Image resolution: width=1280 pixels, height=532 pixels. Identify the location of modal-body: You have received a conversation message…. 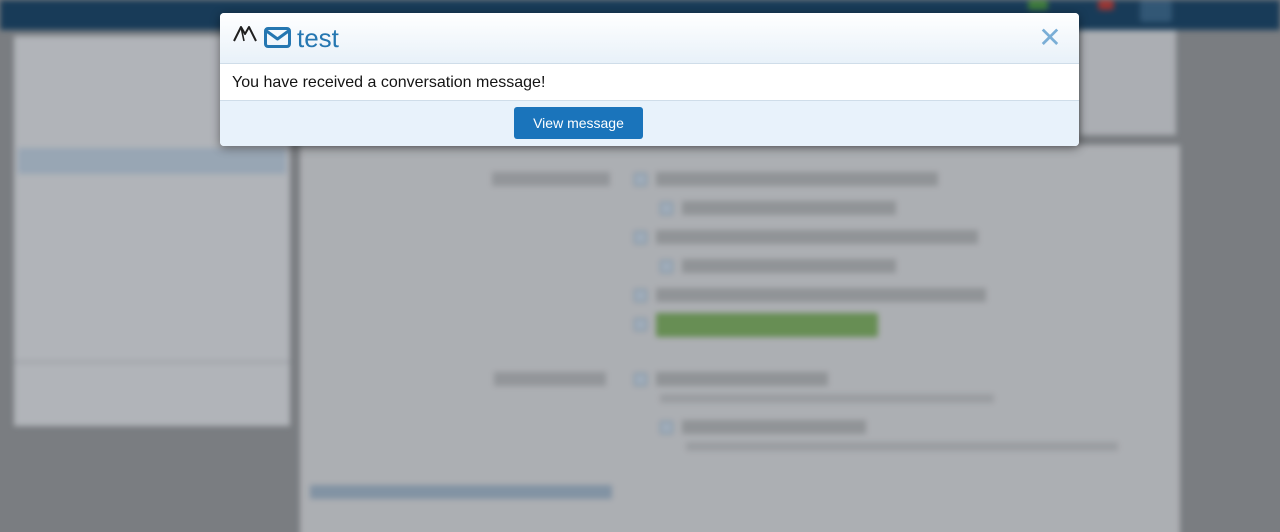
(649, 83).